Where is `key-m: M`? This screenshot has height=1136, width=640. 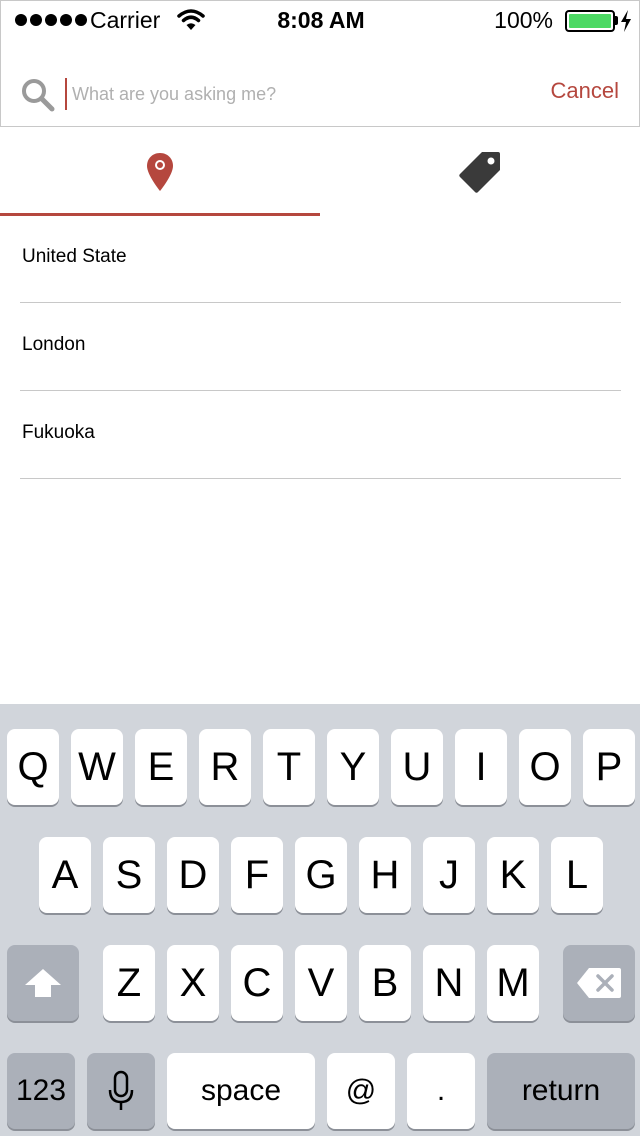
key-m: M is located at coordinates (513, 983).